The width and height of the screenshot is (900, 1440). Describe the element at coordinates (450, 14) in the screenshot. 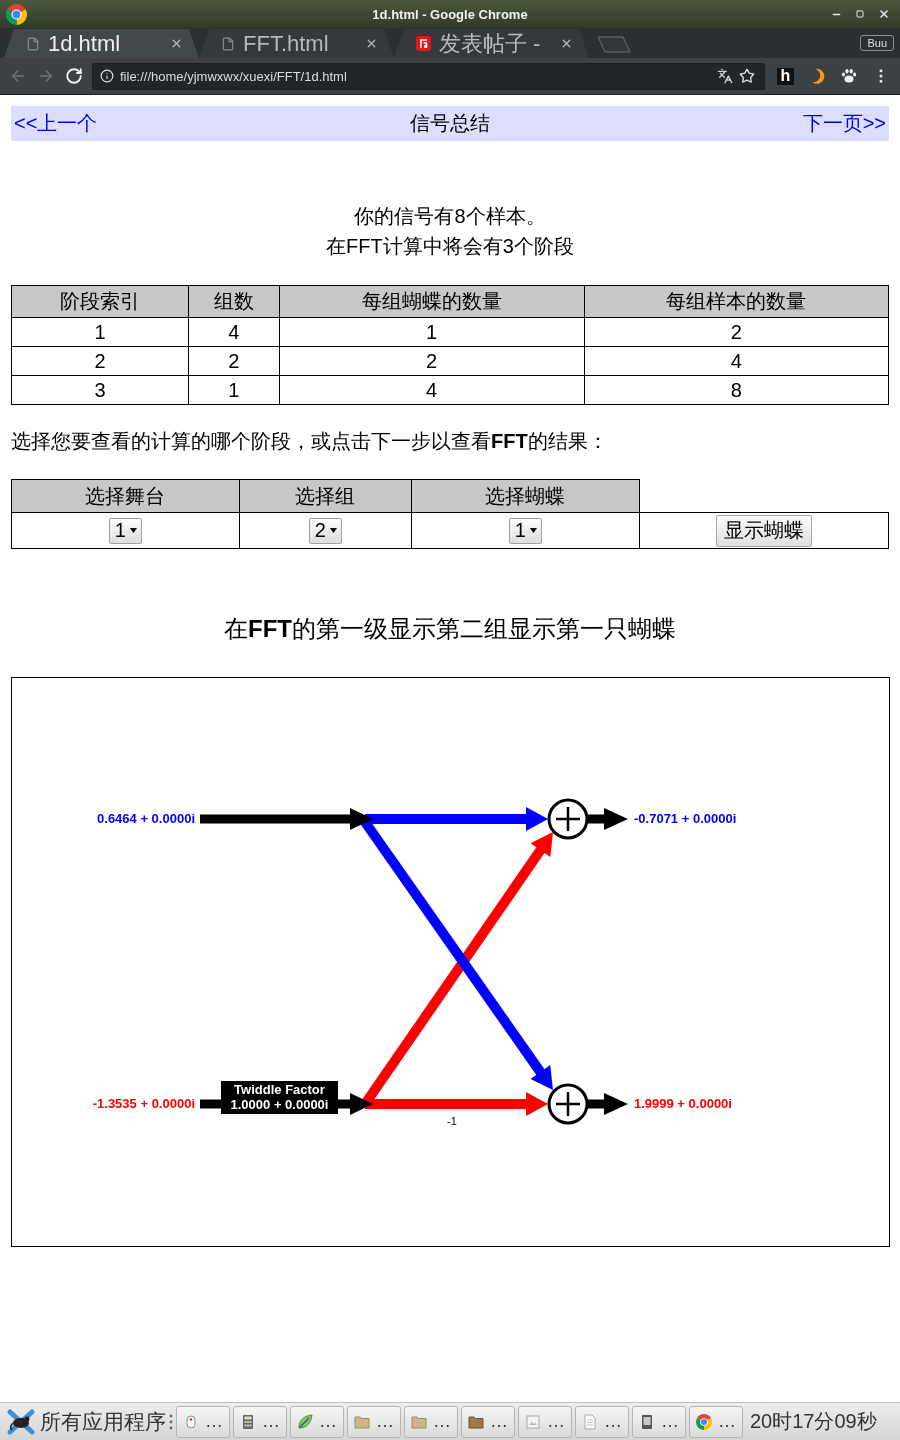

I see `window-title: 1d.html - Google Chrome` at that location.